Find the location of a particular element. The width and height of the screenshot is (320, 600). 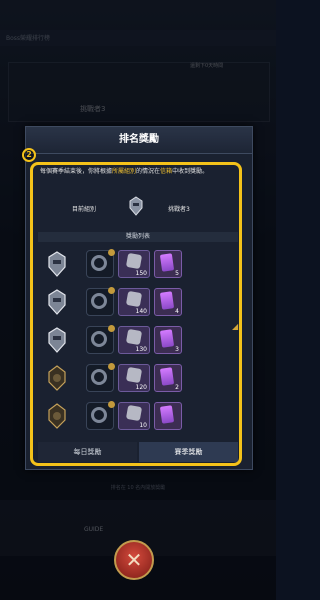

close-button: ✕ is located at coordinates (134, 560).